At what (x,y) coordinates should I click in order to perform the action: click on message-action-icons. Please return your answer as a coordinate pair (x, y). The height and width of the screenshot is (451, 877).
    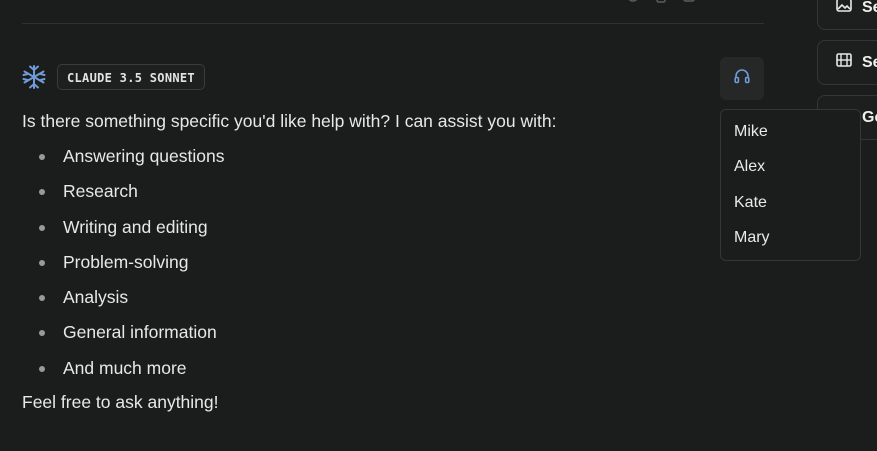
    Looking at the image, I should click on (661, 2).